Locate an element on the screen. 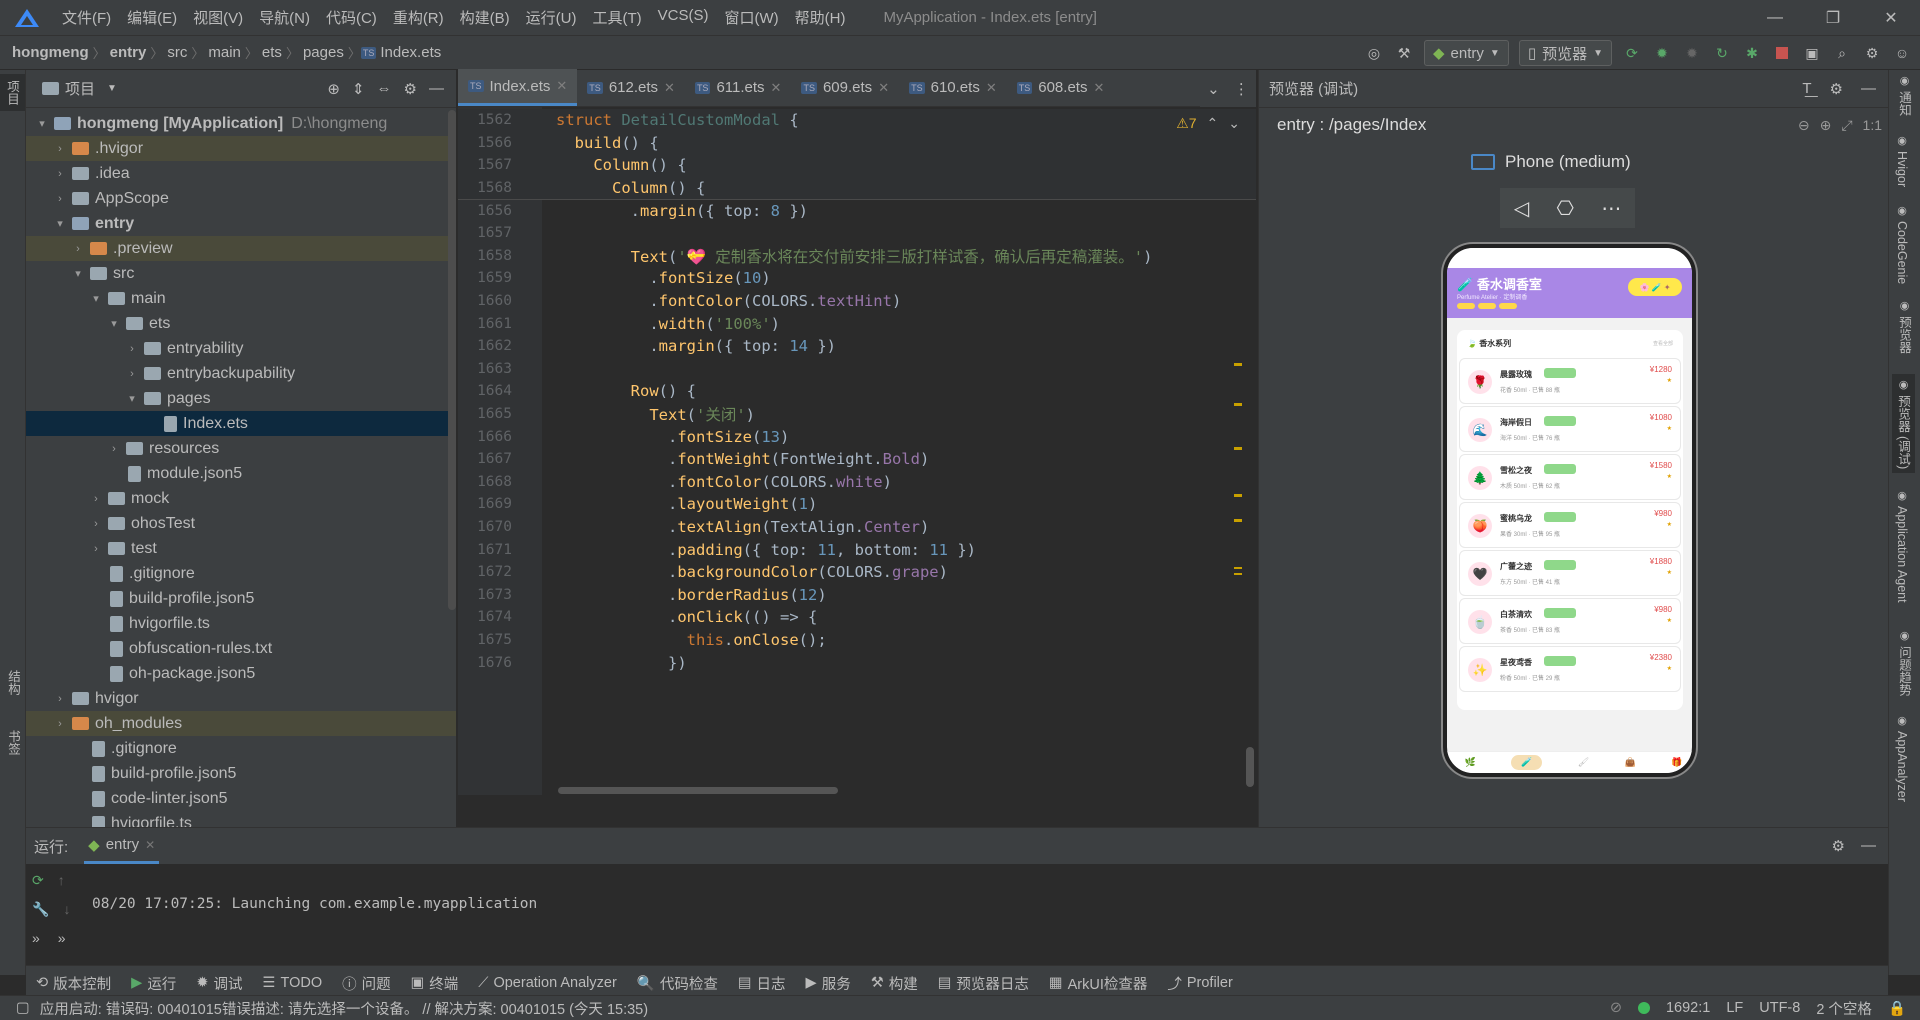 Image resolution: width=1920 pixels, height=1020 pixels. tab-perfume-icon: 🧪 is located at coordinates (1527, 762).